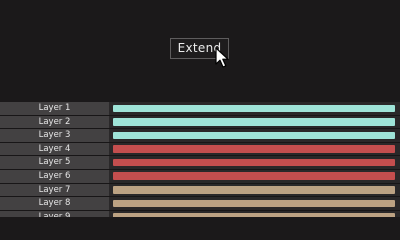 Image resolution: width=400 pixels, height=240 pixels. What do you see at coordinates (54, 190) in the screenshot?
I see `layer-label: Layer 7` at bounding box center [54, 190].